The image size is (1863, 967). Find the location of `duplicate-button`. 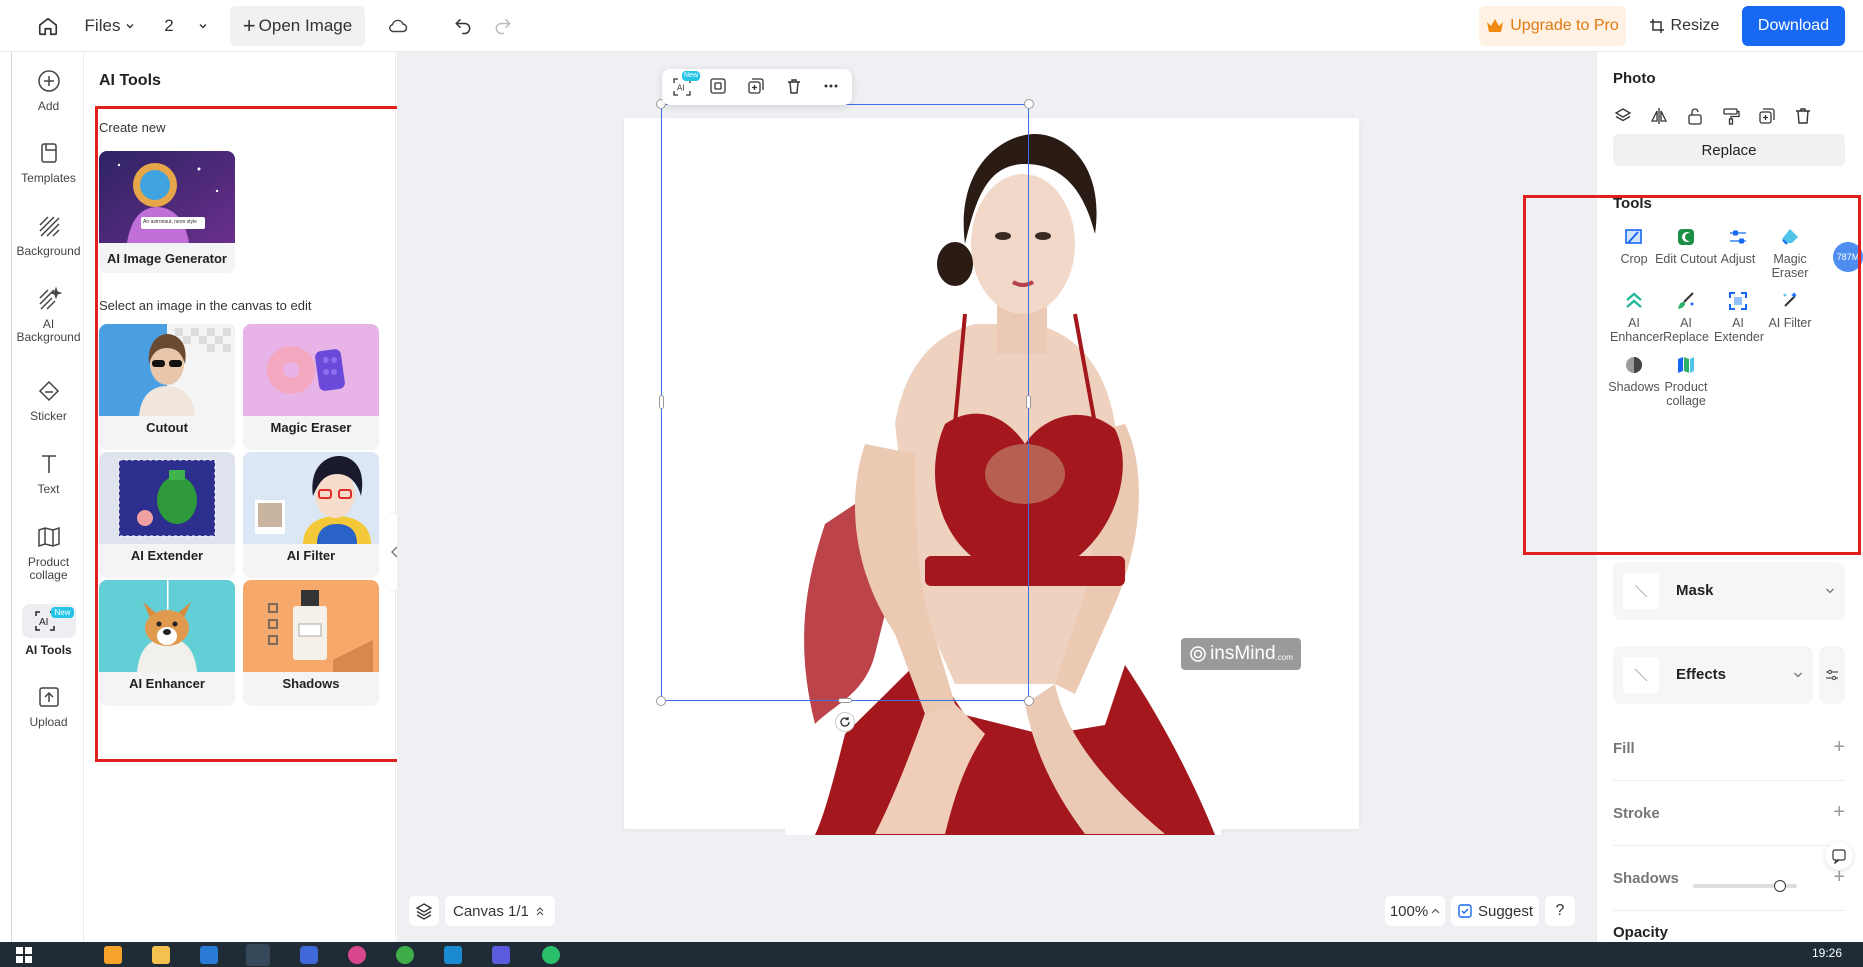

duplicate-button is located at coordinates (1767, 116).